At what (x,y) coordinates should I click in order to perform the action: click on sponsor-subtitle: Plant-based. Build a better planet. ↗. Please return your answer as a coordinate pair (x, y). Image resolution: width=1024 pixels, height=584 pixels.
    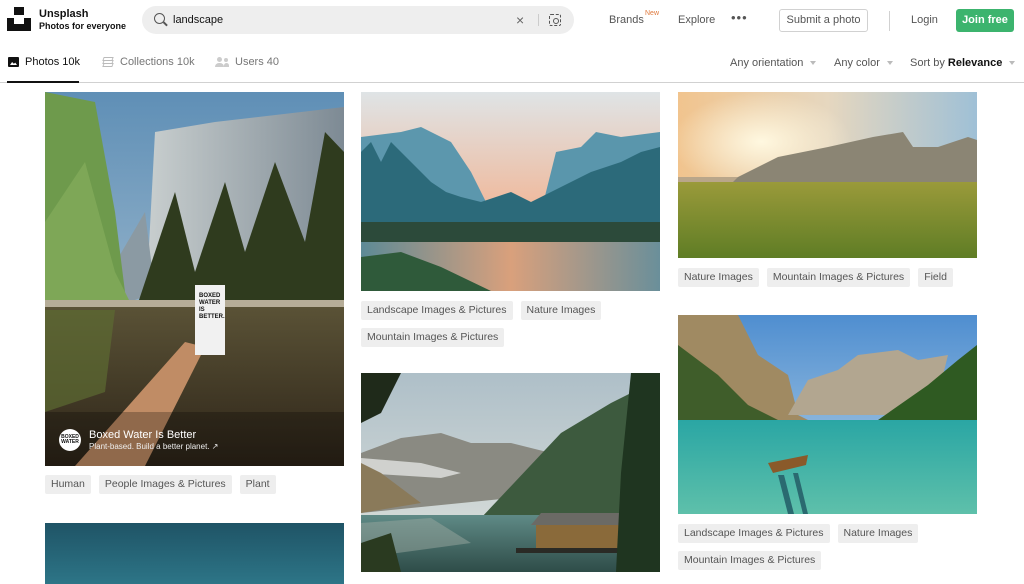
    Looking at the image, I should click on (153, 446).